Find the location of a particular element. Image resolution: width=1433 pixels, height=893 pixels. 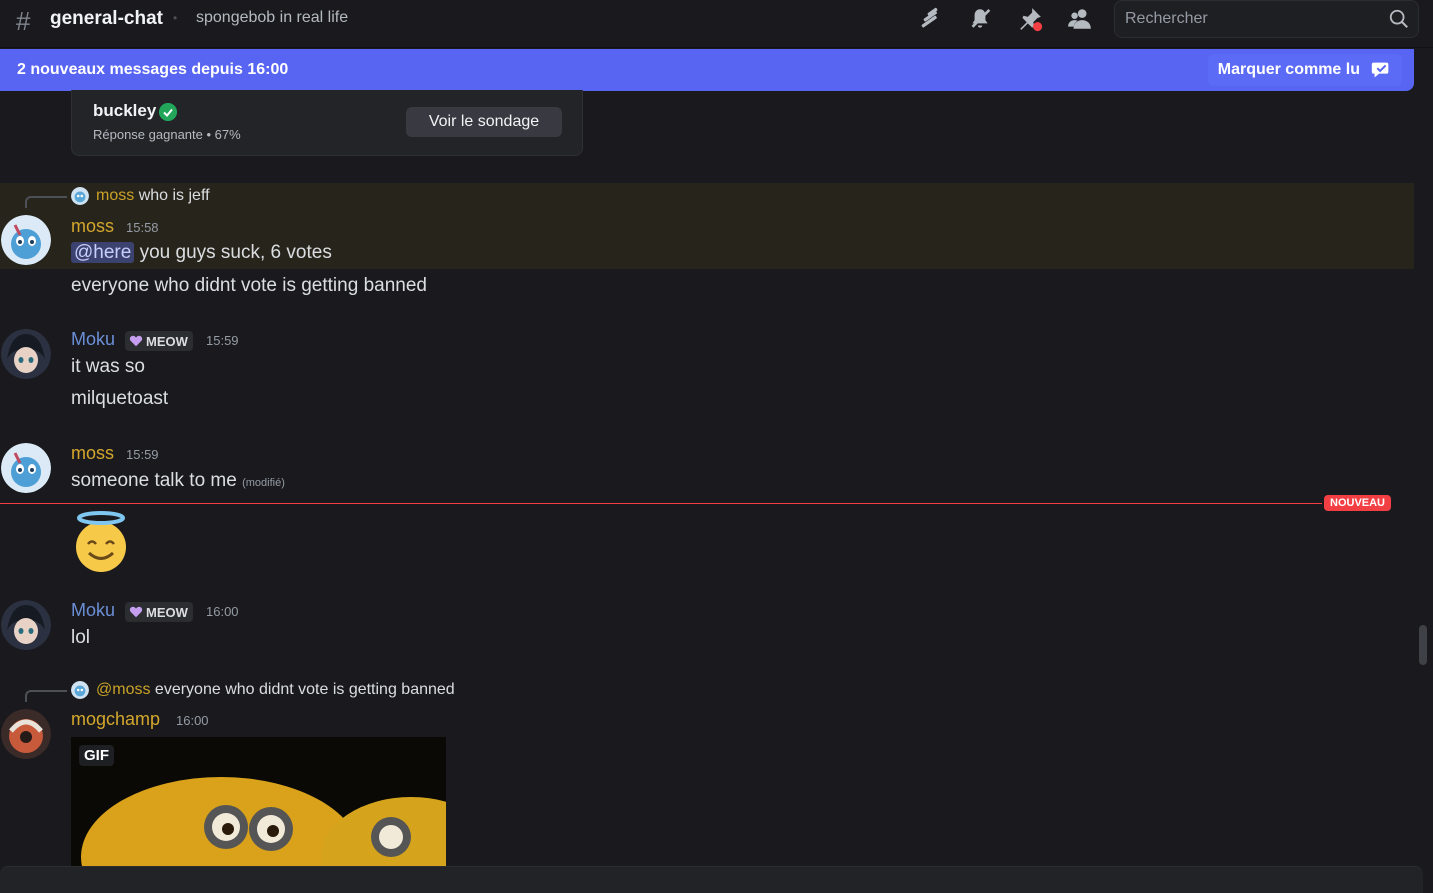

new-label: NOUVEAU is located at coordinates (1358, 503).